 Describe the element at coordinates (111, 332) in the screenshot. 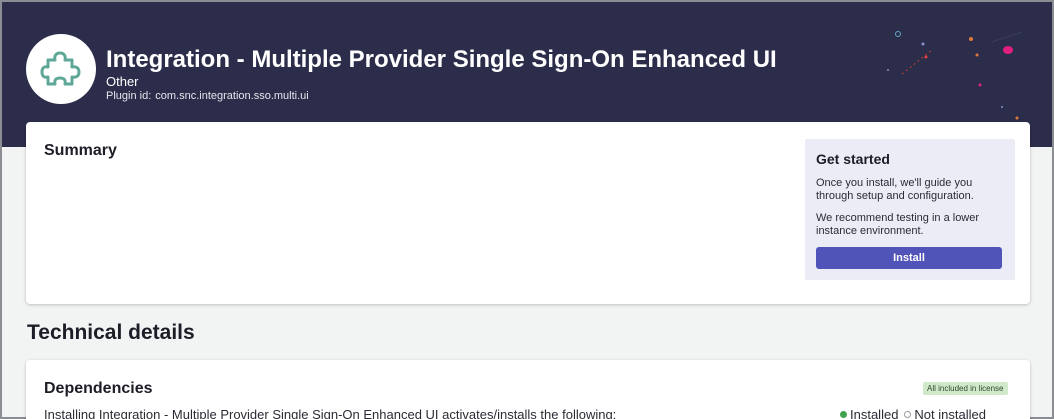

I see `technical-details-heading: Technical details` at that location.